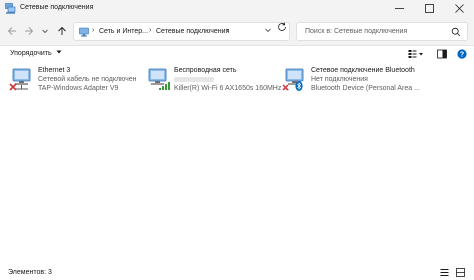 This screenshot has height=280, width=474. I want to click on forward-button, so click(29, 31).